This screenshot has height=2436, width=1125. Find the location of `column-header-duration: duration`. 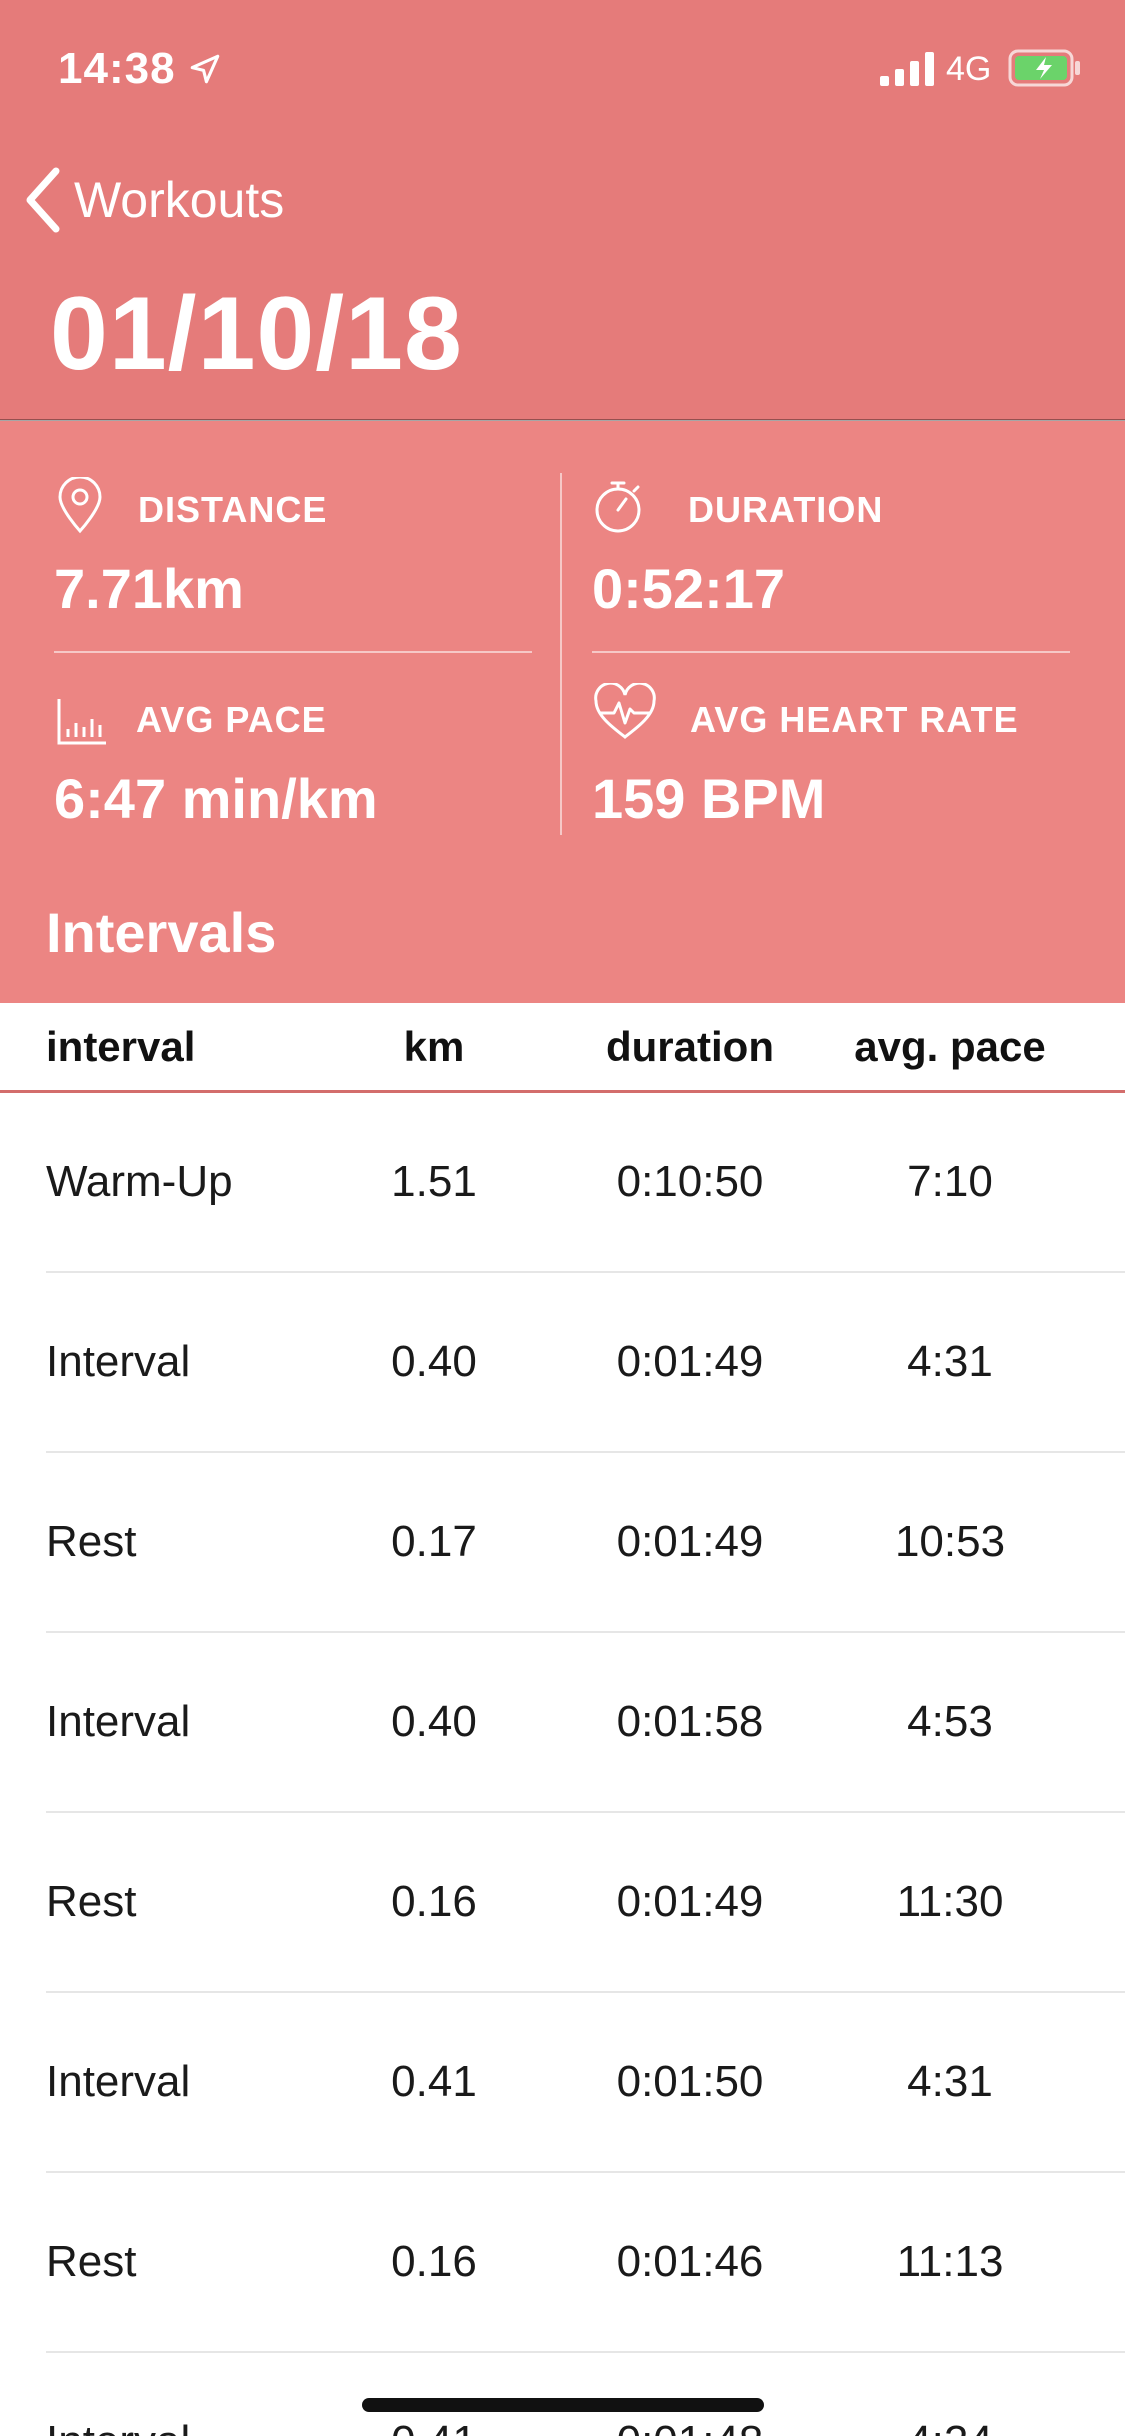

column-header-duration: duration is located at coordinates (690, 1046).